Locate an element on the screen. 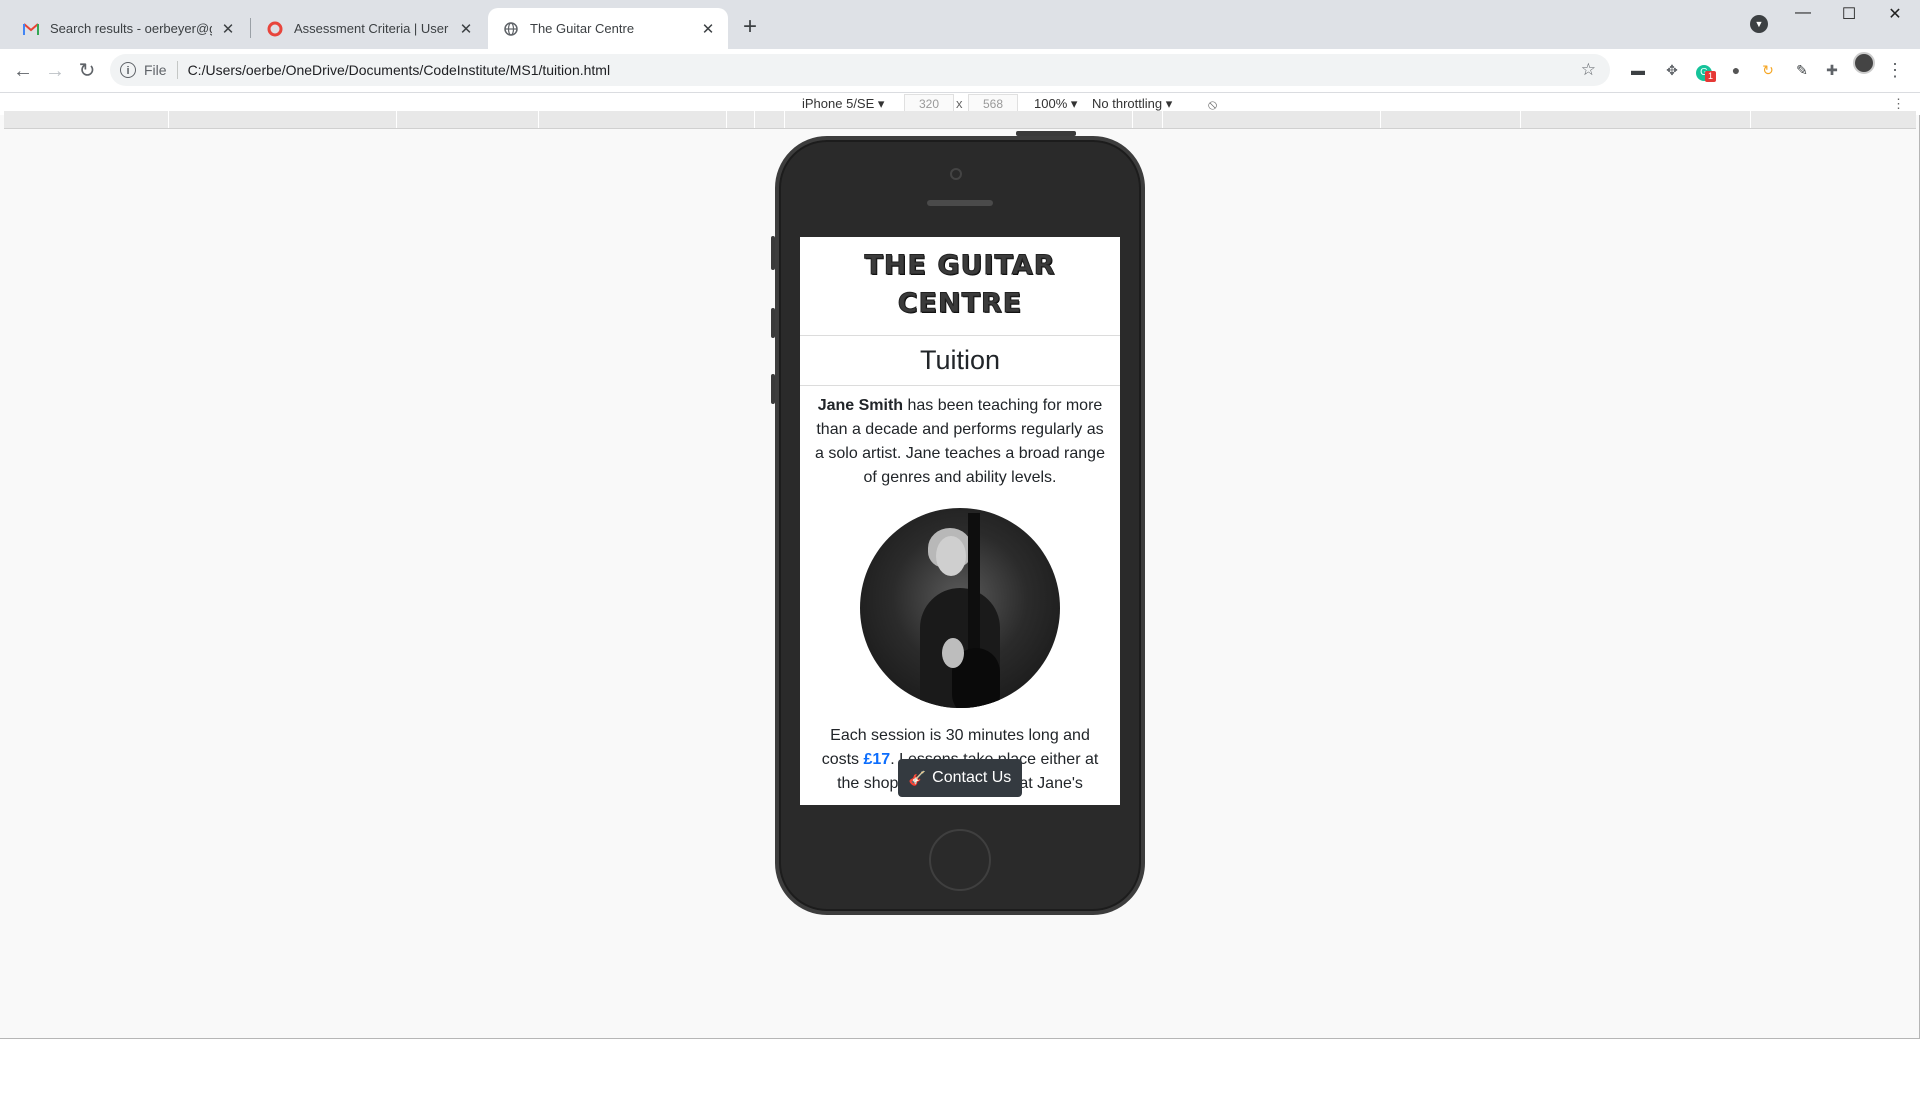  media-query-ruler is located at coordinates (960, 120).